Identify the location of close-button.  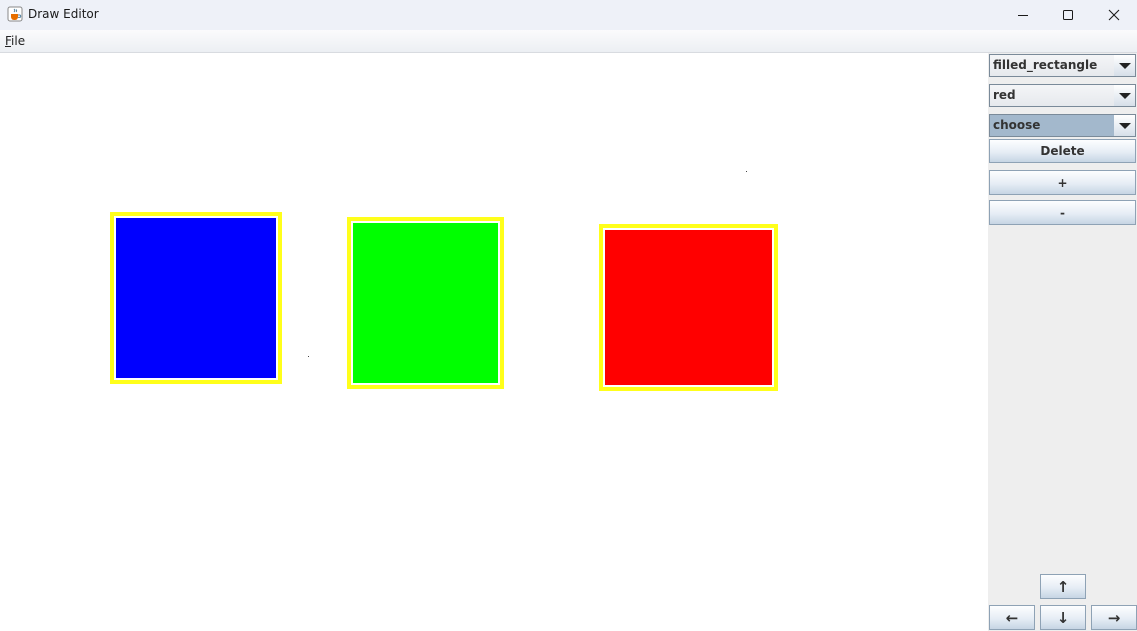
(1114, 15).